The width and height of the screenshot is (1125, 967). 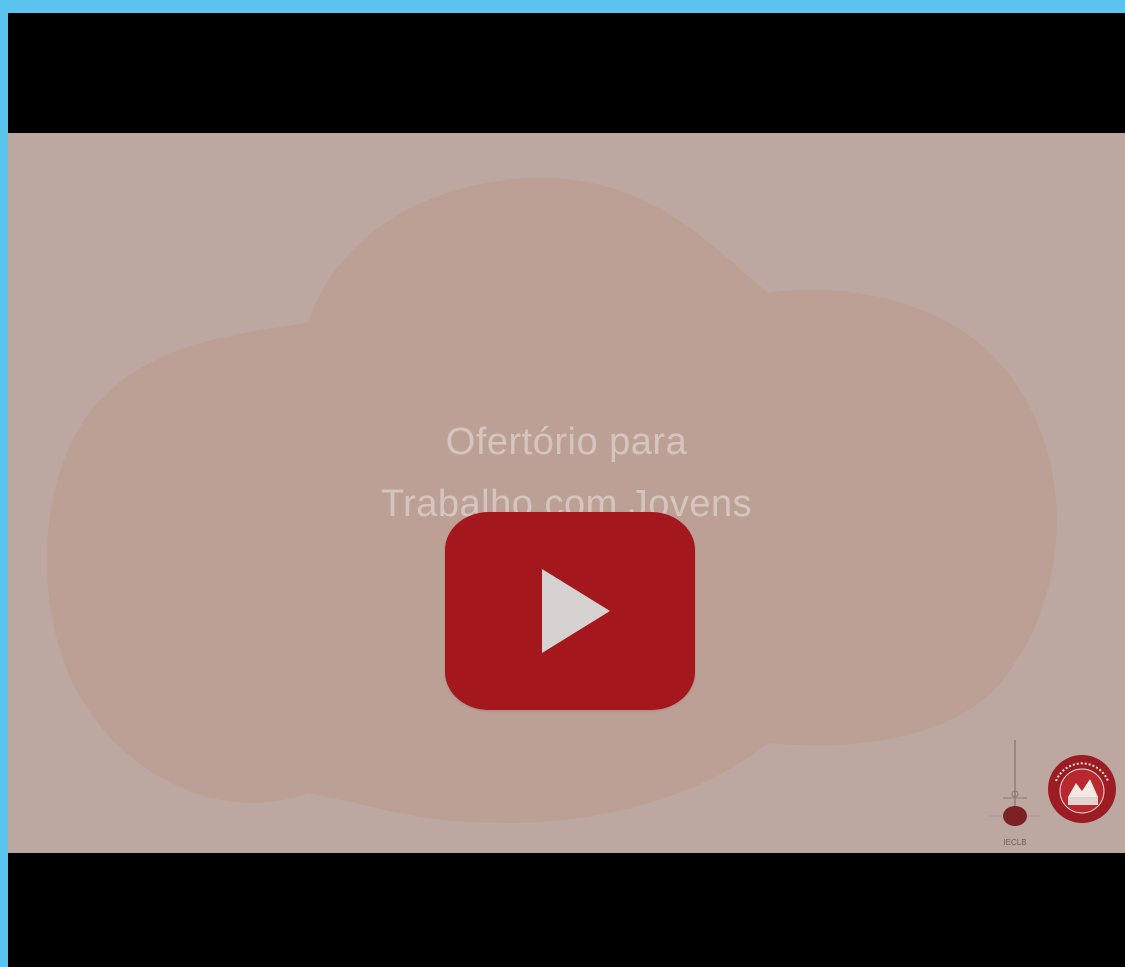 What do you see at coordinates (576, 611) in the screenshot?
I see `play-icon` at bounding box center [576, 611].